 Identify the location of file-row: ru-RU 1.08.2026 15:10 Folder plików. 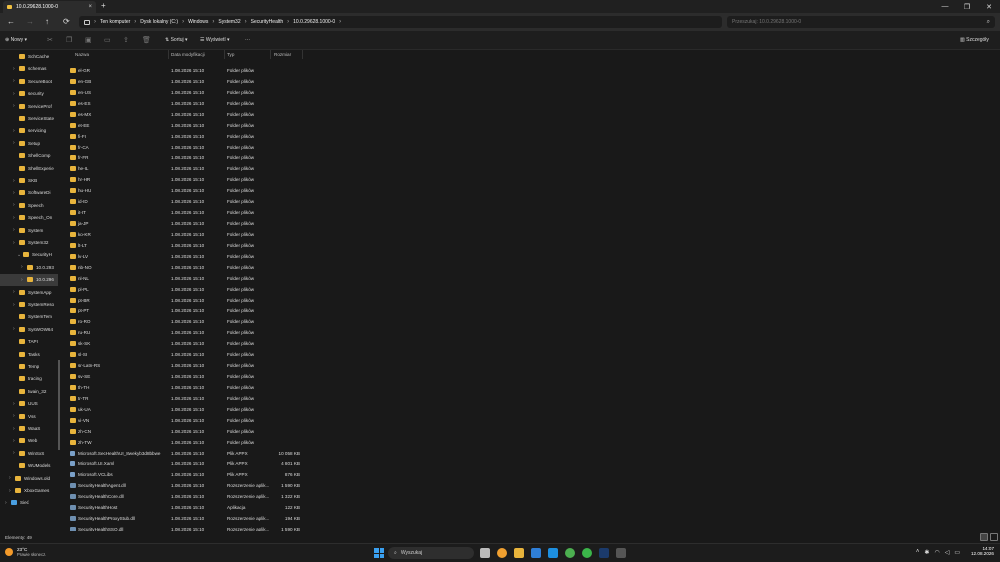
(531, 332).